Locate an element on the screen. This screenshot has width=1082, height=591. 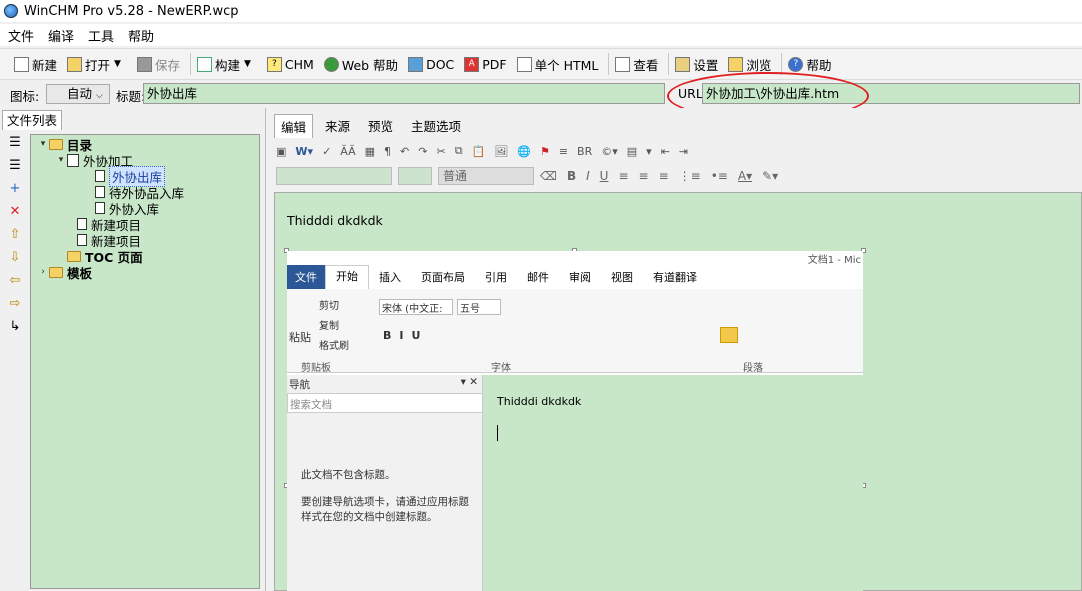
chm-icon: ? is located at coordinates (274, 64).